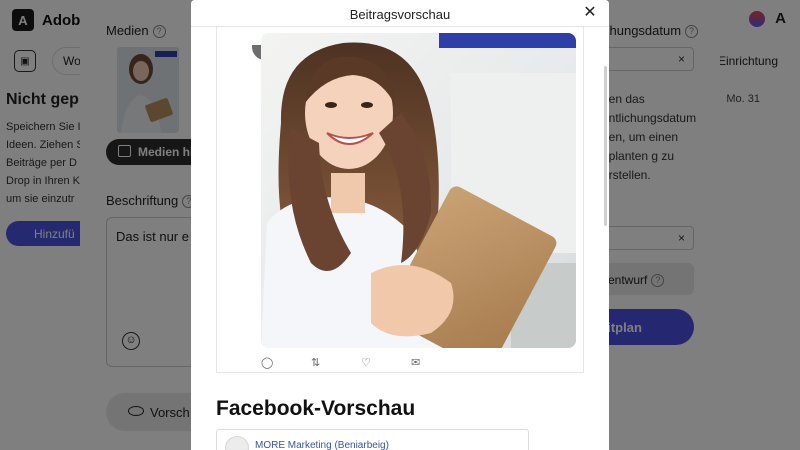 This screenshot has width=800, height=450. What do you see at coordinates (267, 363) in the screenshot?
I see `reply-icon: ◯` at bounding box center [267, 363].